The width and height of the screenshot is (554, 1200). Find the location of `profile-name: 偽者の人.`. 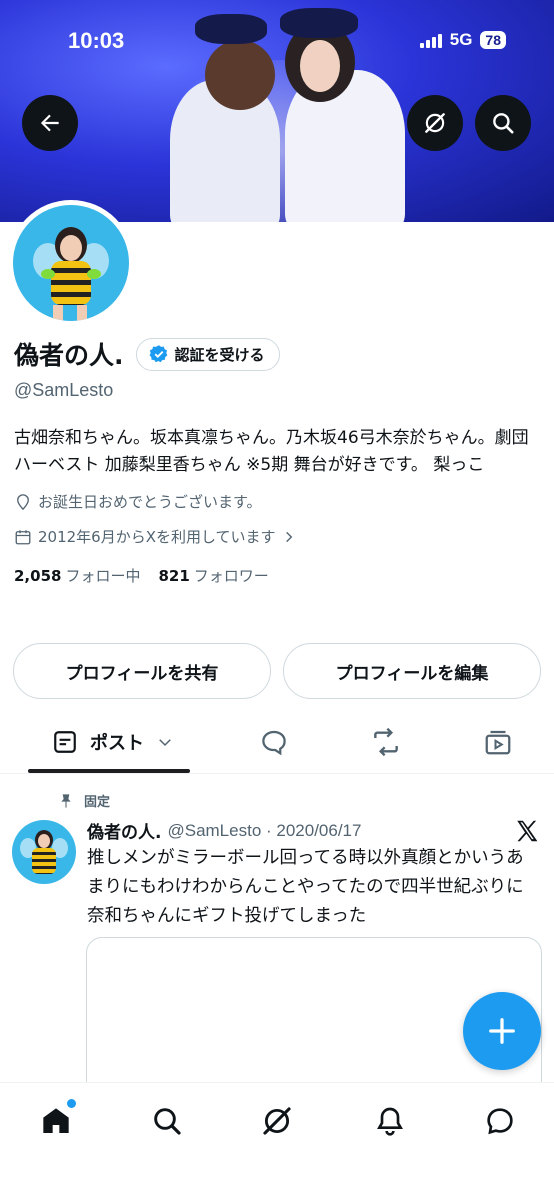

profile-name: 偽者の人. is located at coordinates (69, 355).